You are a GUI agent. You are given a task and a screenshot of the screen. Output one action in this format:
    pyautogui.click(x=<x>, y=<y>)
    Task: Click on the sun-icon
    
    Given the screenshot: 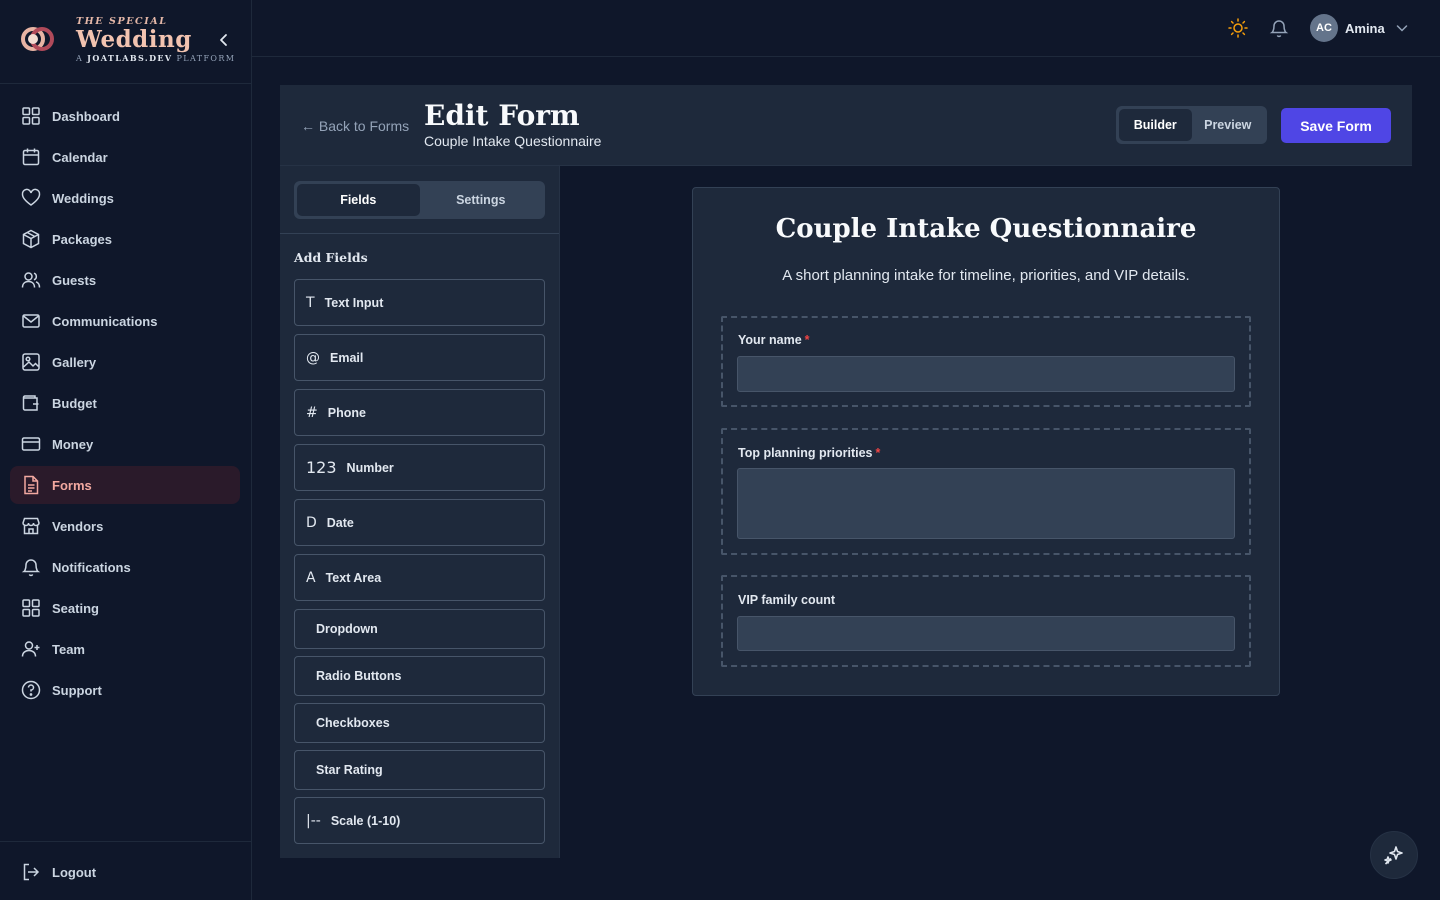 What is the action you would take?
    pyautogui.click(x=1238, y=28)
    